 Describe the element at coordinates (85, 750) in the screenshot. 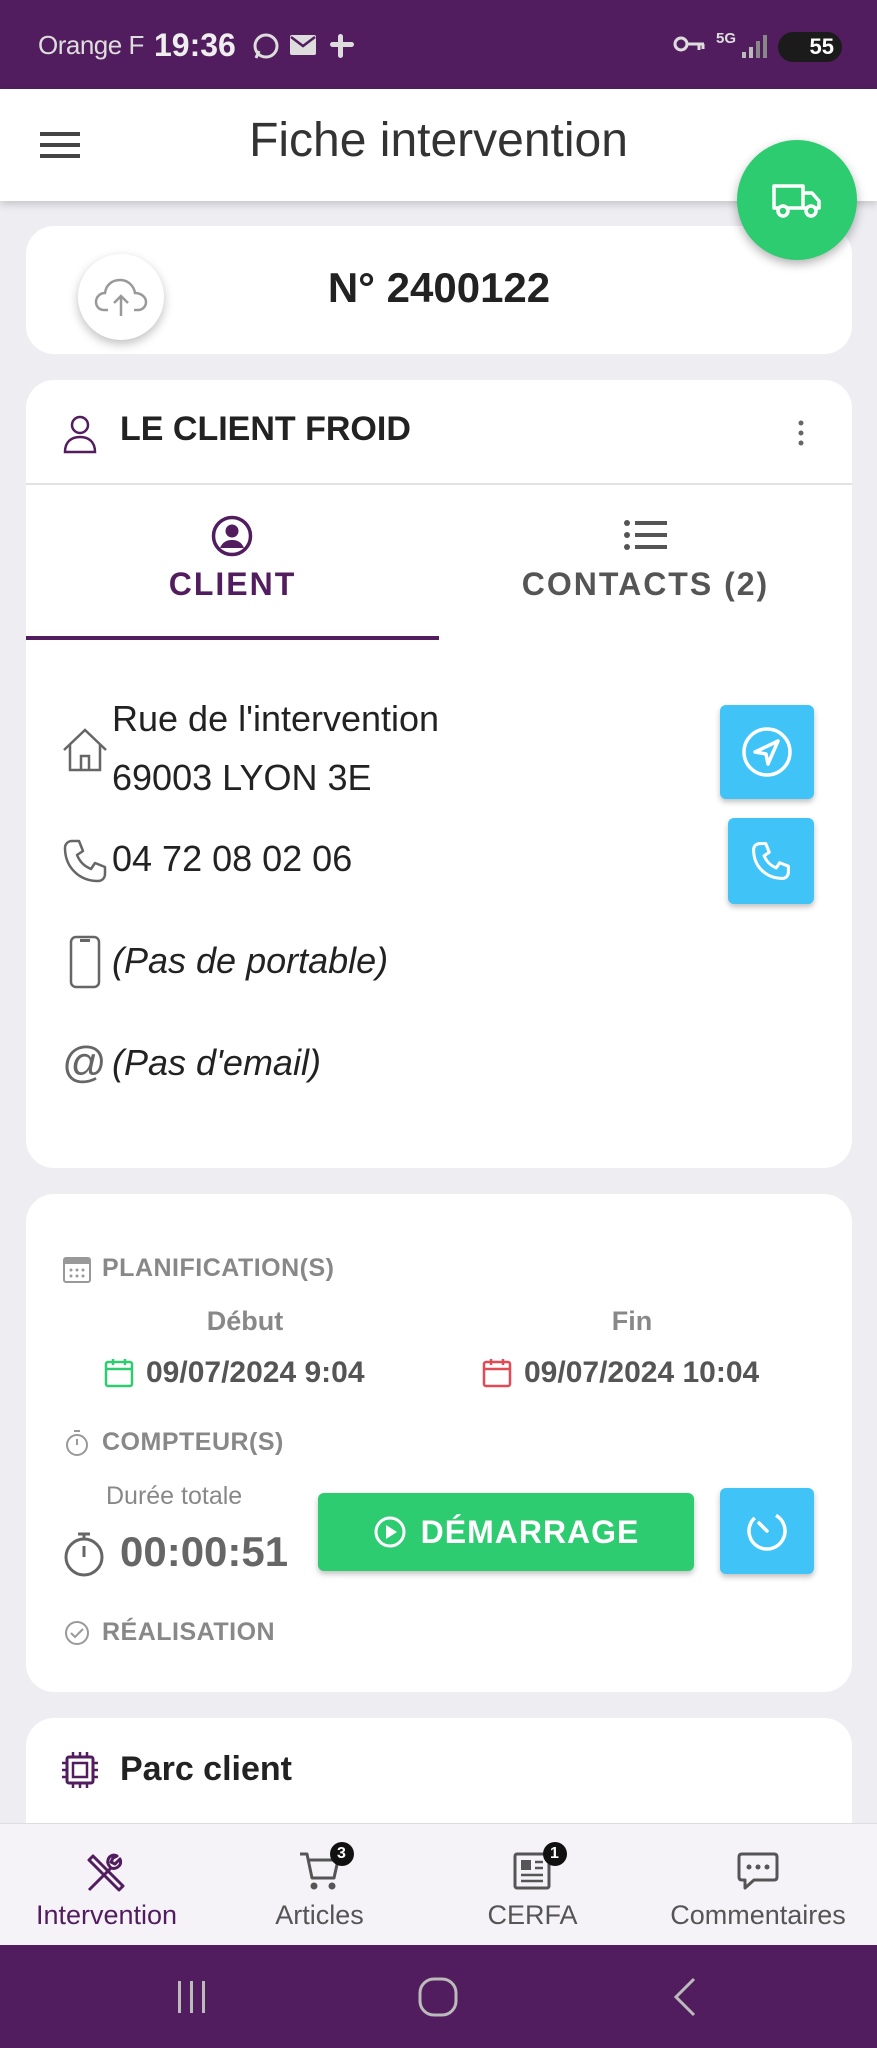

I see `home-icon` at that location.